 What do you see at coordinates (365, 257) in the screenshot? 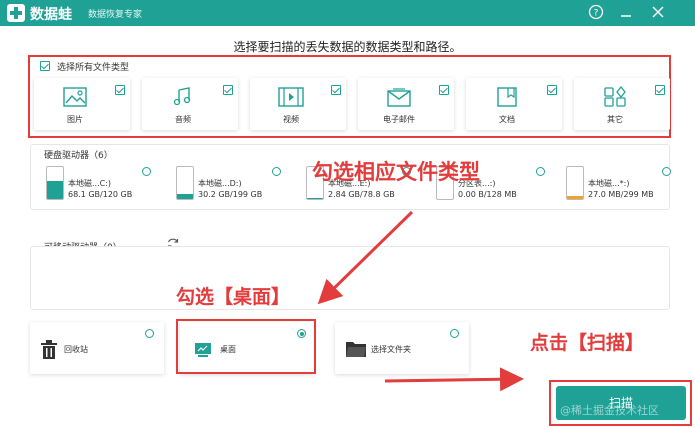
I see `arrow-to-desktop` at bounding box center [365, 257].